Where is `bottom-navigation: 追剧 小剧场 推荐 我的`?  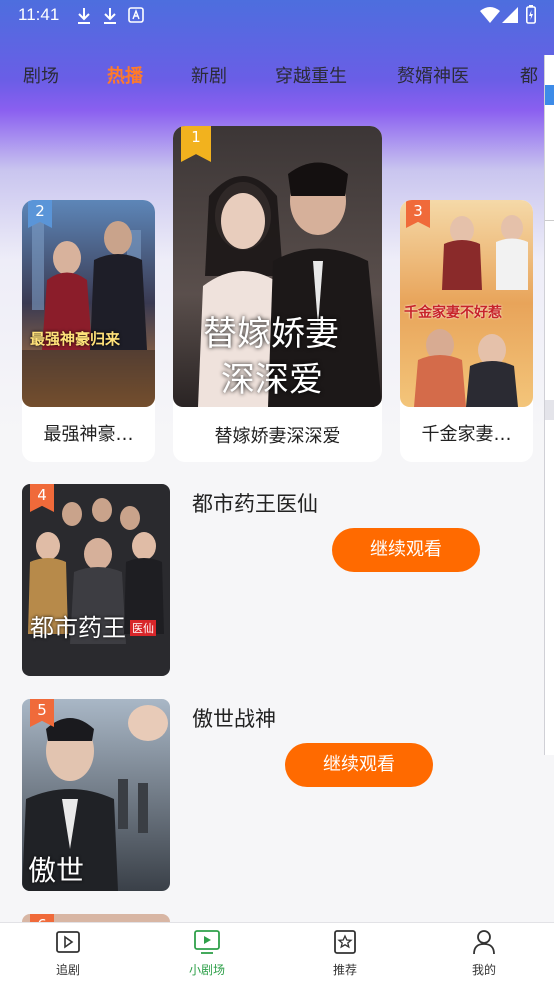 bottom-navigation: 追剧 小剧场 推荐 我的 is located at coordinates (277, 953).